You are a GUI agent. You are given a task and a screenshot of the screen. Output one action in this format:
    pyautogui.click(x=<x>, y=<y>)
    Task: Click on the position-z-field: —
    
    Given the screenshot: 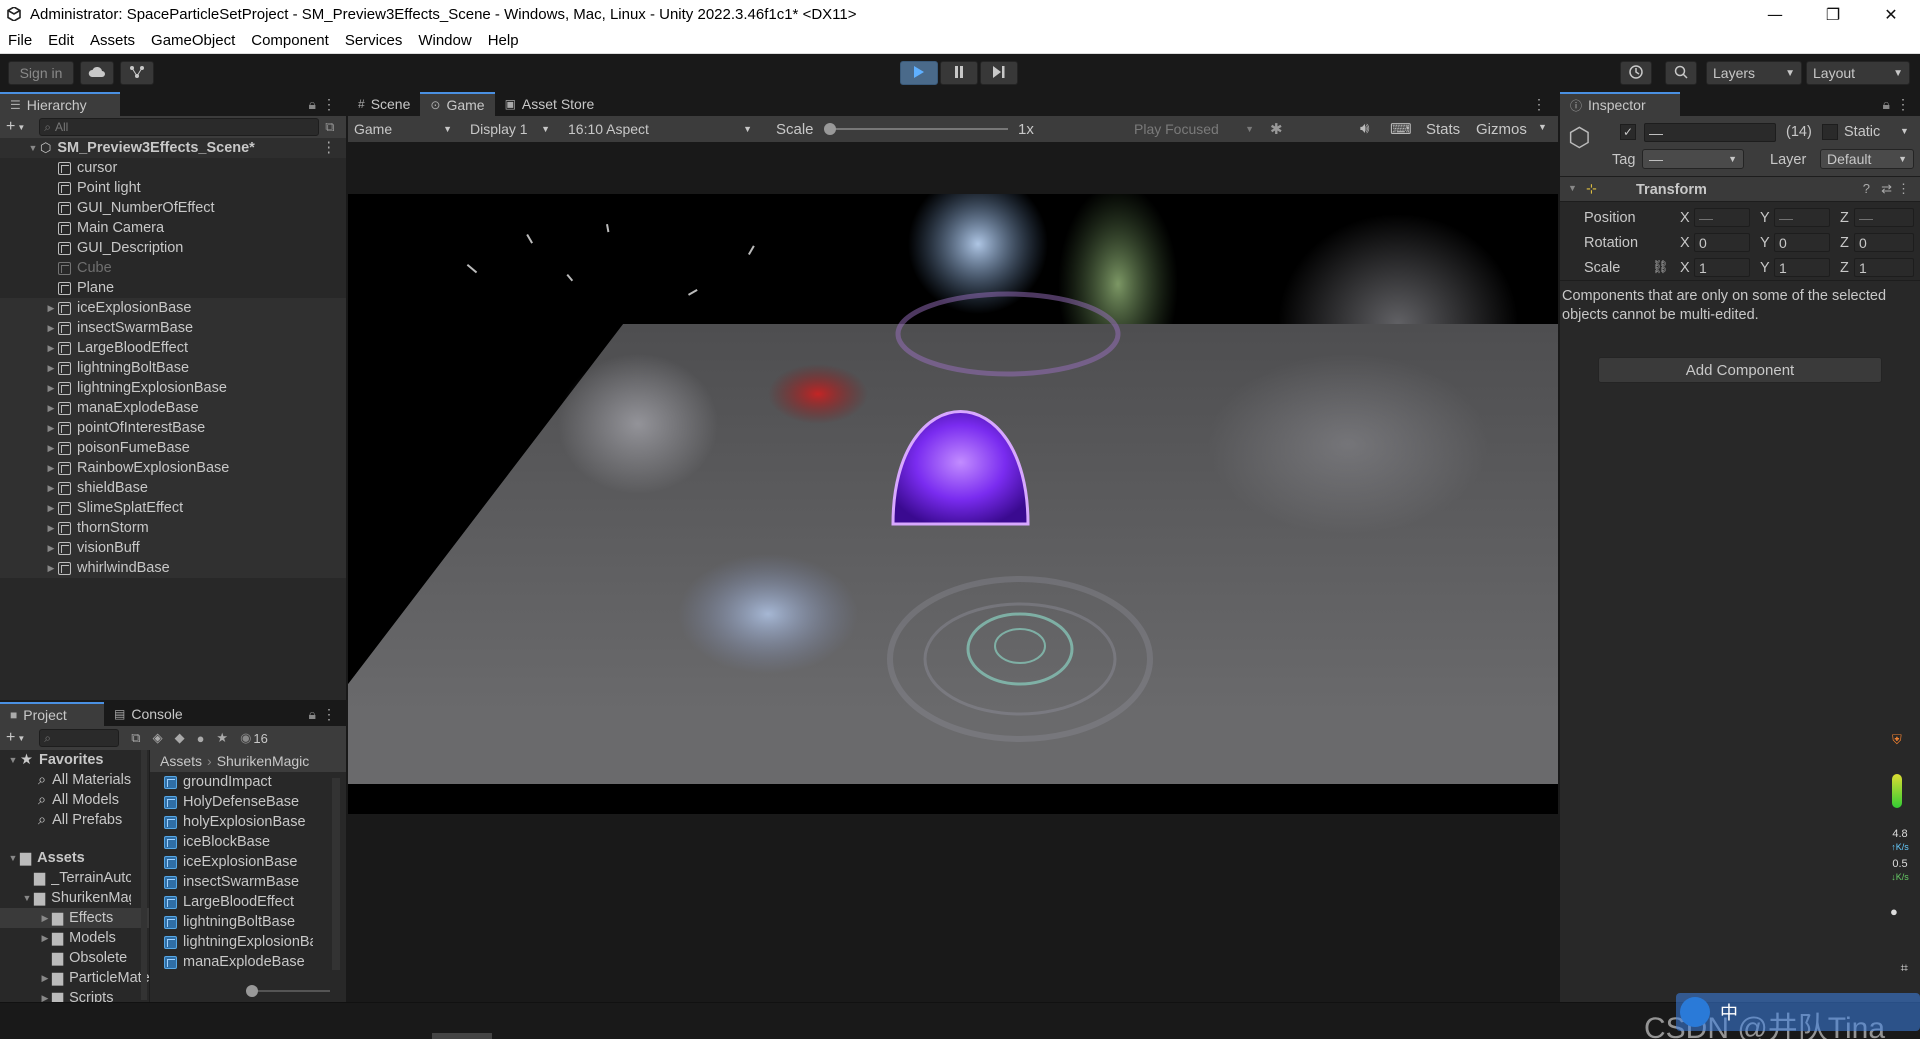 What is the action you would take?
    pyautogui.click(x=1884, y=217)
    